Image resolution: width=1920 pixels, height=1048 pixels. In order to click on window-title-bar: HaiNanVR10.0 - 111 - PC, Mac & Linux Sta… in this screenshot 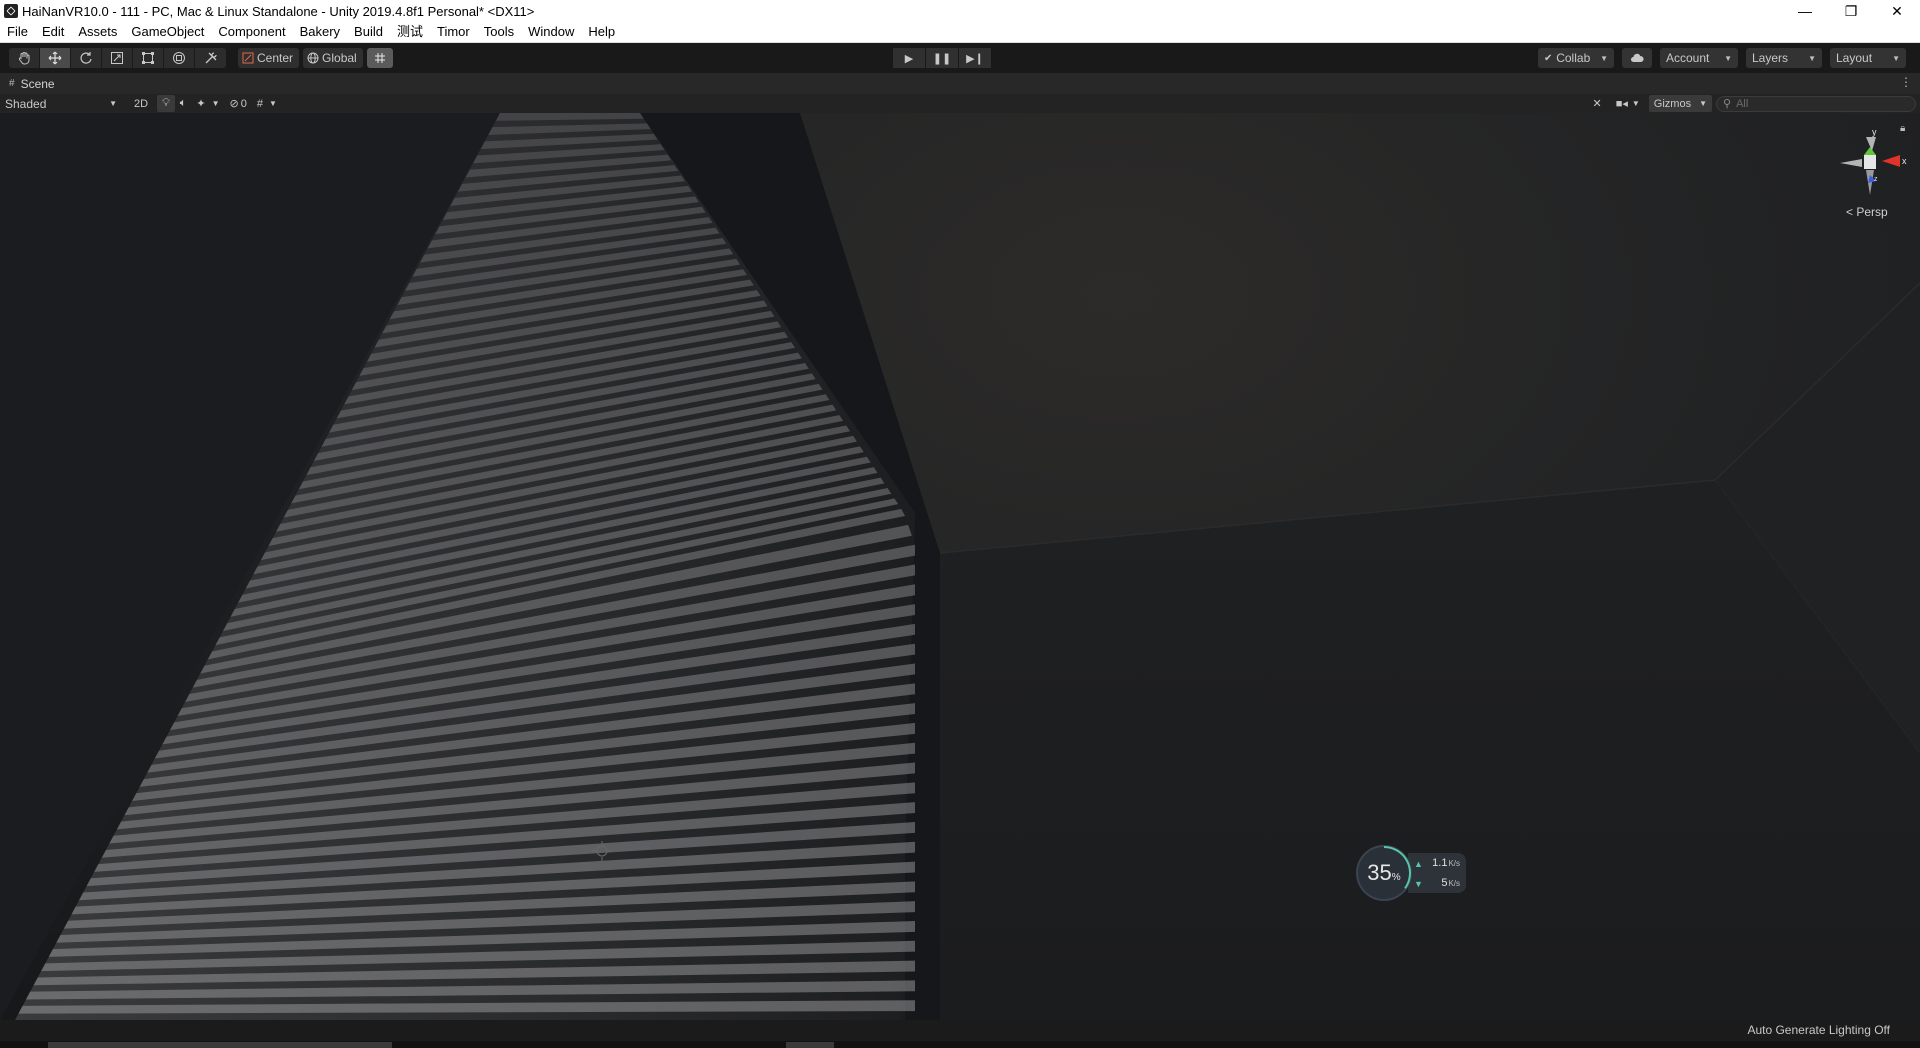, I will do `click(960, 11)`.